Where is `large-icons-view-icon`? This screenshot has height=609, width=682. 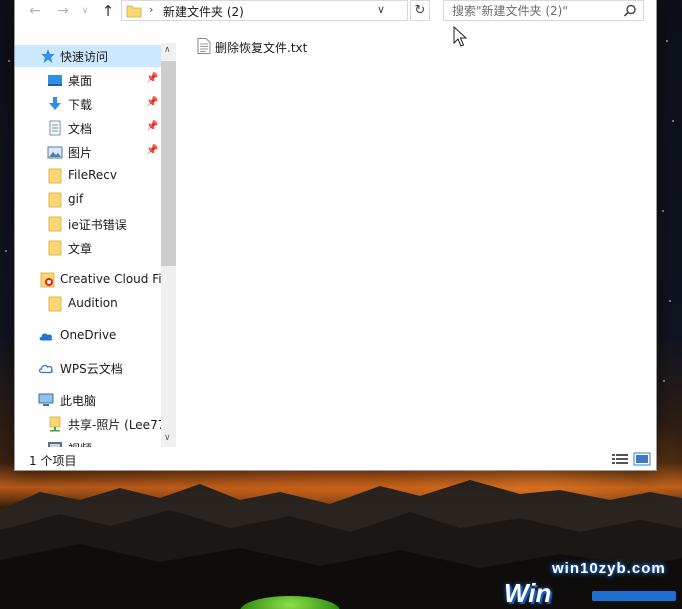 large-icons-view-icon is located at coordinates (642, 459).